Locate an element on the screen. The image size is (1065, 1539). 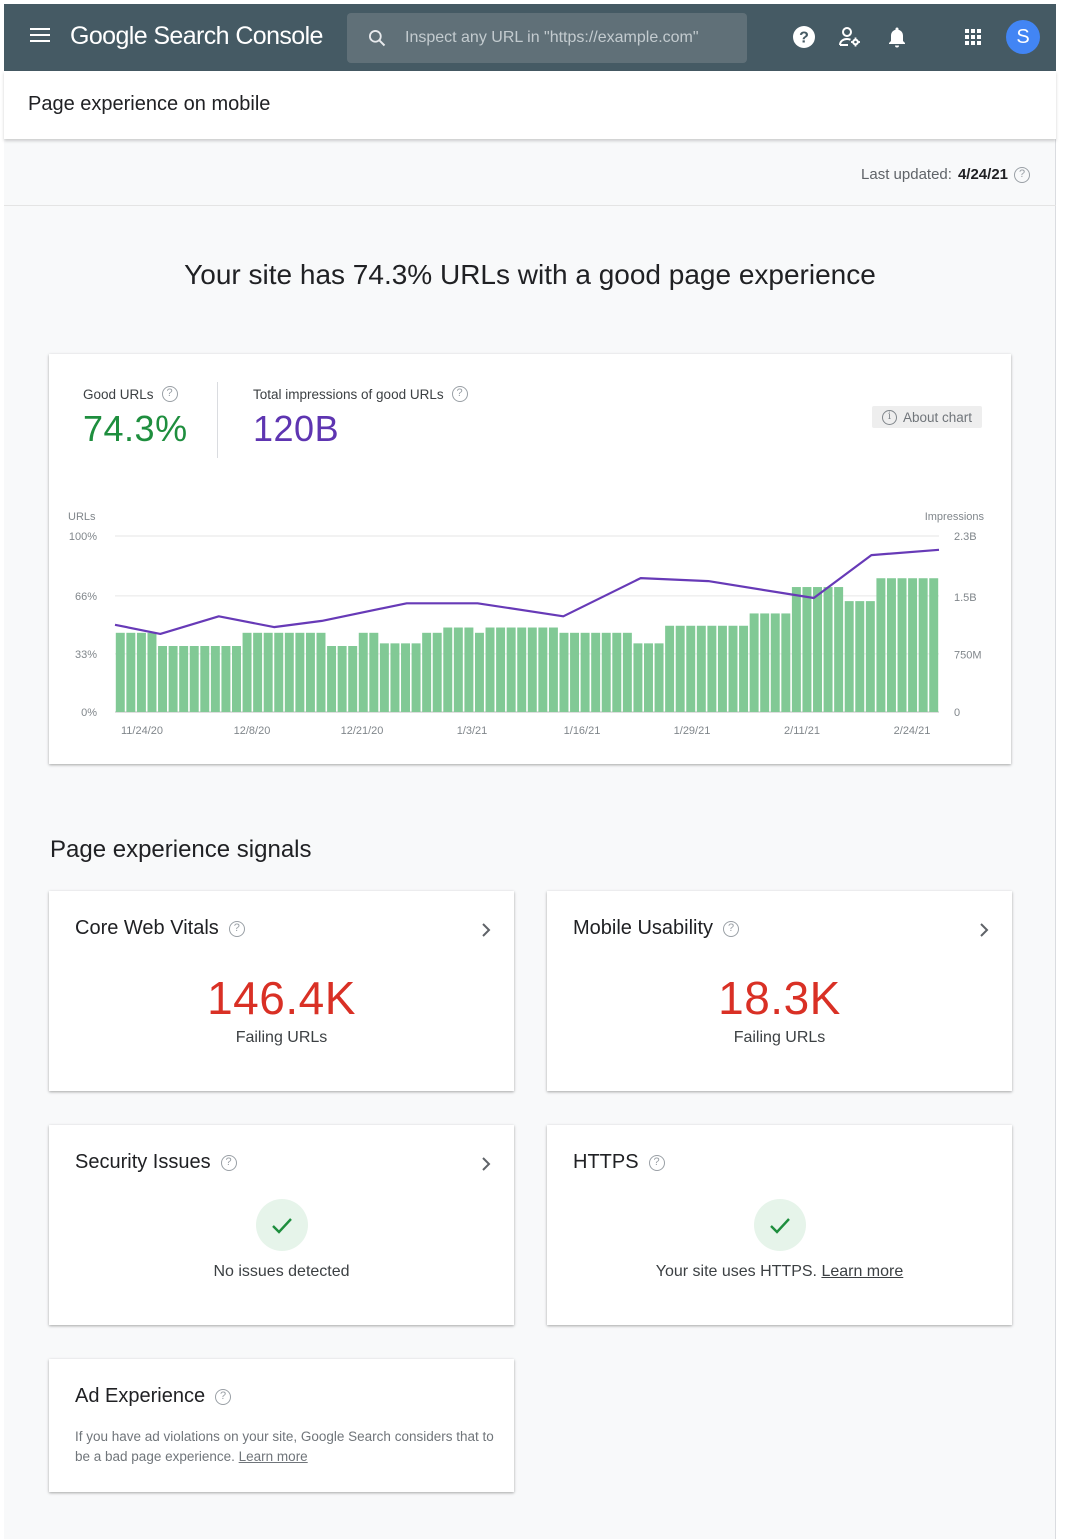
check-icon is located at coordinates (282, 1226).